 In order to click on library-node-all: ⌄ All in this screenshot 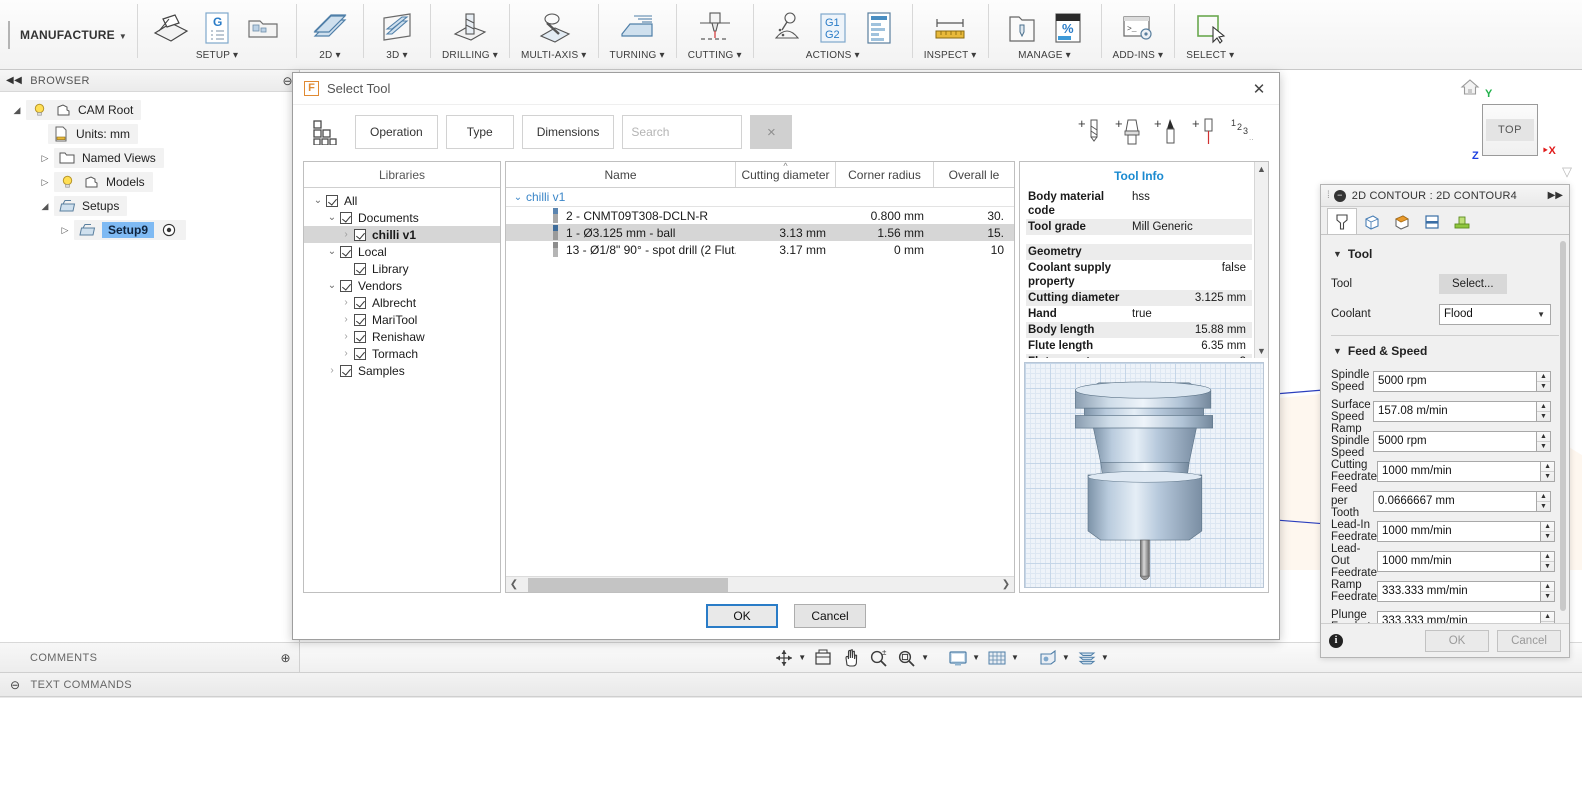, I will do `click(402, 200)`.